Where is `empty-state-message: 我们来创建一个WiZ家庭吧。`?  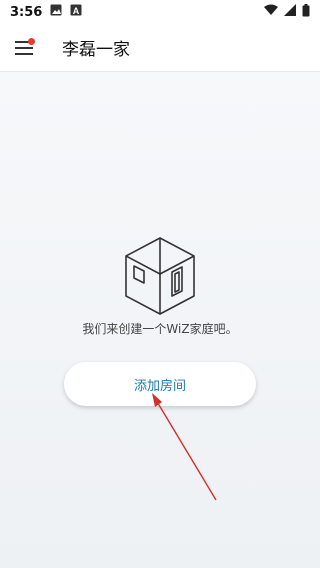 empty-state-message: 我们来创建一个WiZ家庭吧。 is located at coordinates (160, 329).